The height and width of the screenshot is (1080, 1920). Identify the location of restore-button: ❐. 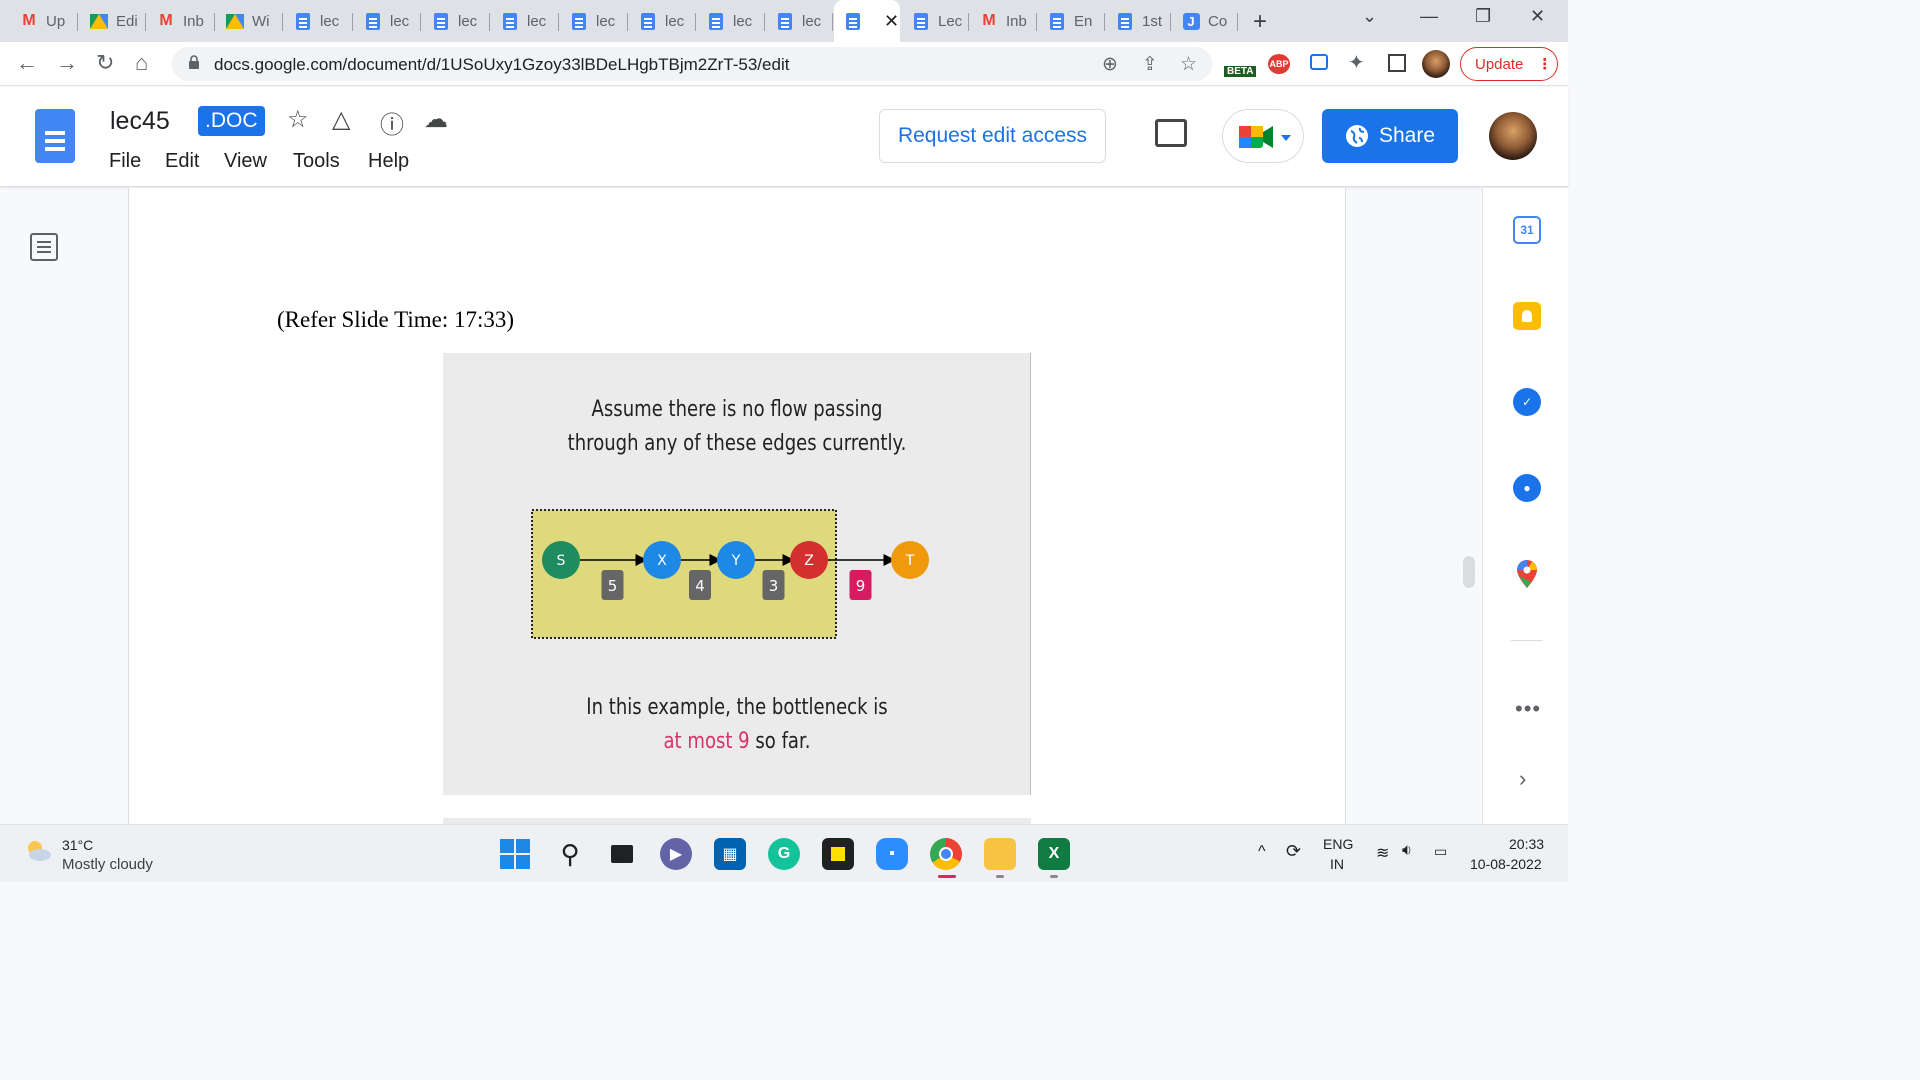
(1483, 16).